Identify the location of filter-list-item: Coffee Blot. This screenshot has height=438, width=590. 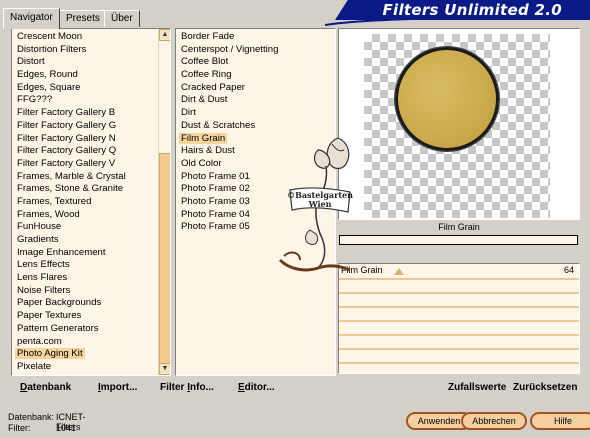
(255, 62).